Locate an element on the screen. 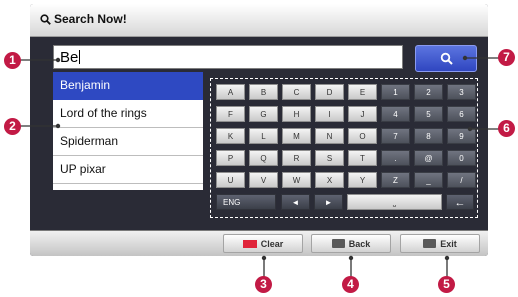 The height and width of the screenshot is (297, 518). callout-2: 2 is located at coordinates (12, 126).